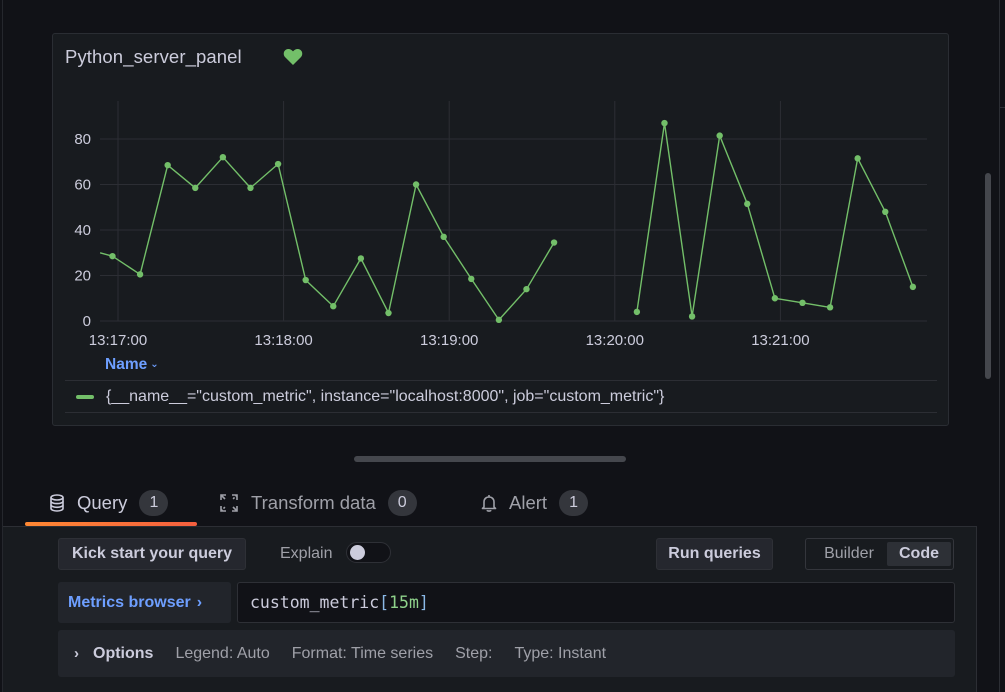 The width and height of the screenshot is (1005, 692). What do you see at coordinates (423, 602) in the screenshot?
I see `query-close-bracket: ]` at bounding box center [423, 602].